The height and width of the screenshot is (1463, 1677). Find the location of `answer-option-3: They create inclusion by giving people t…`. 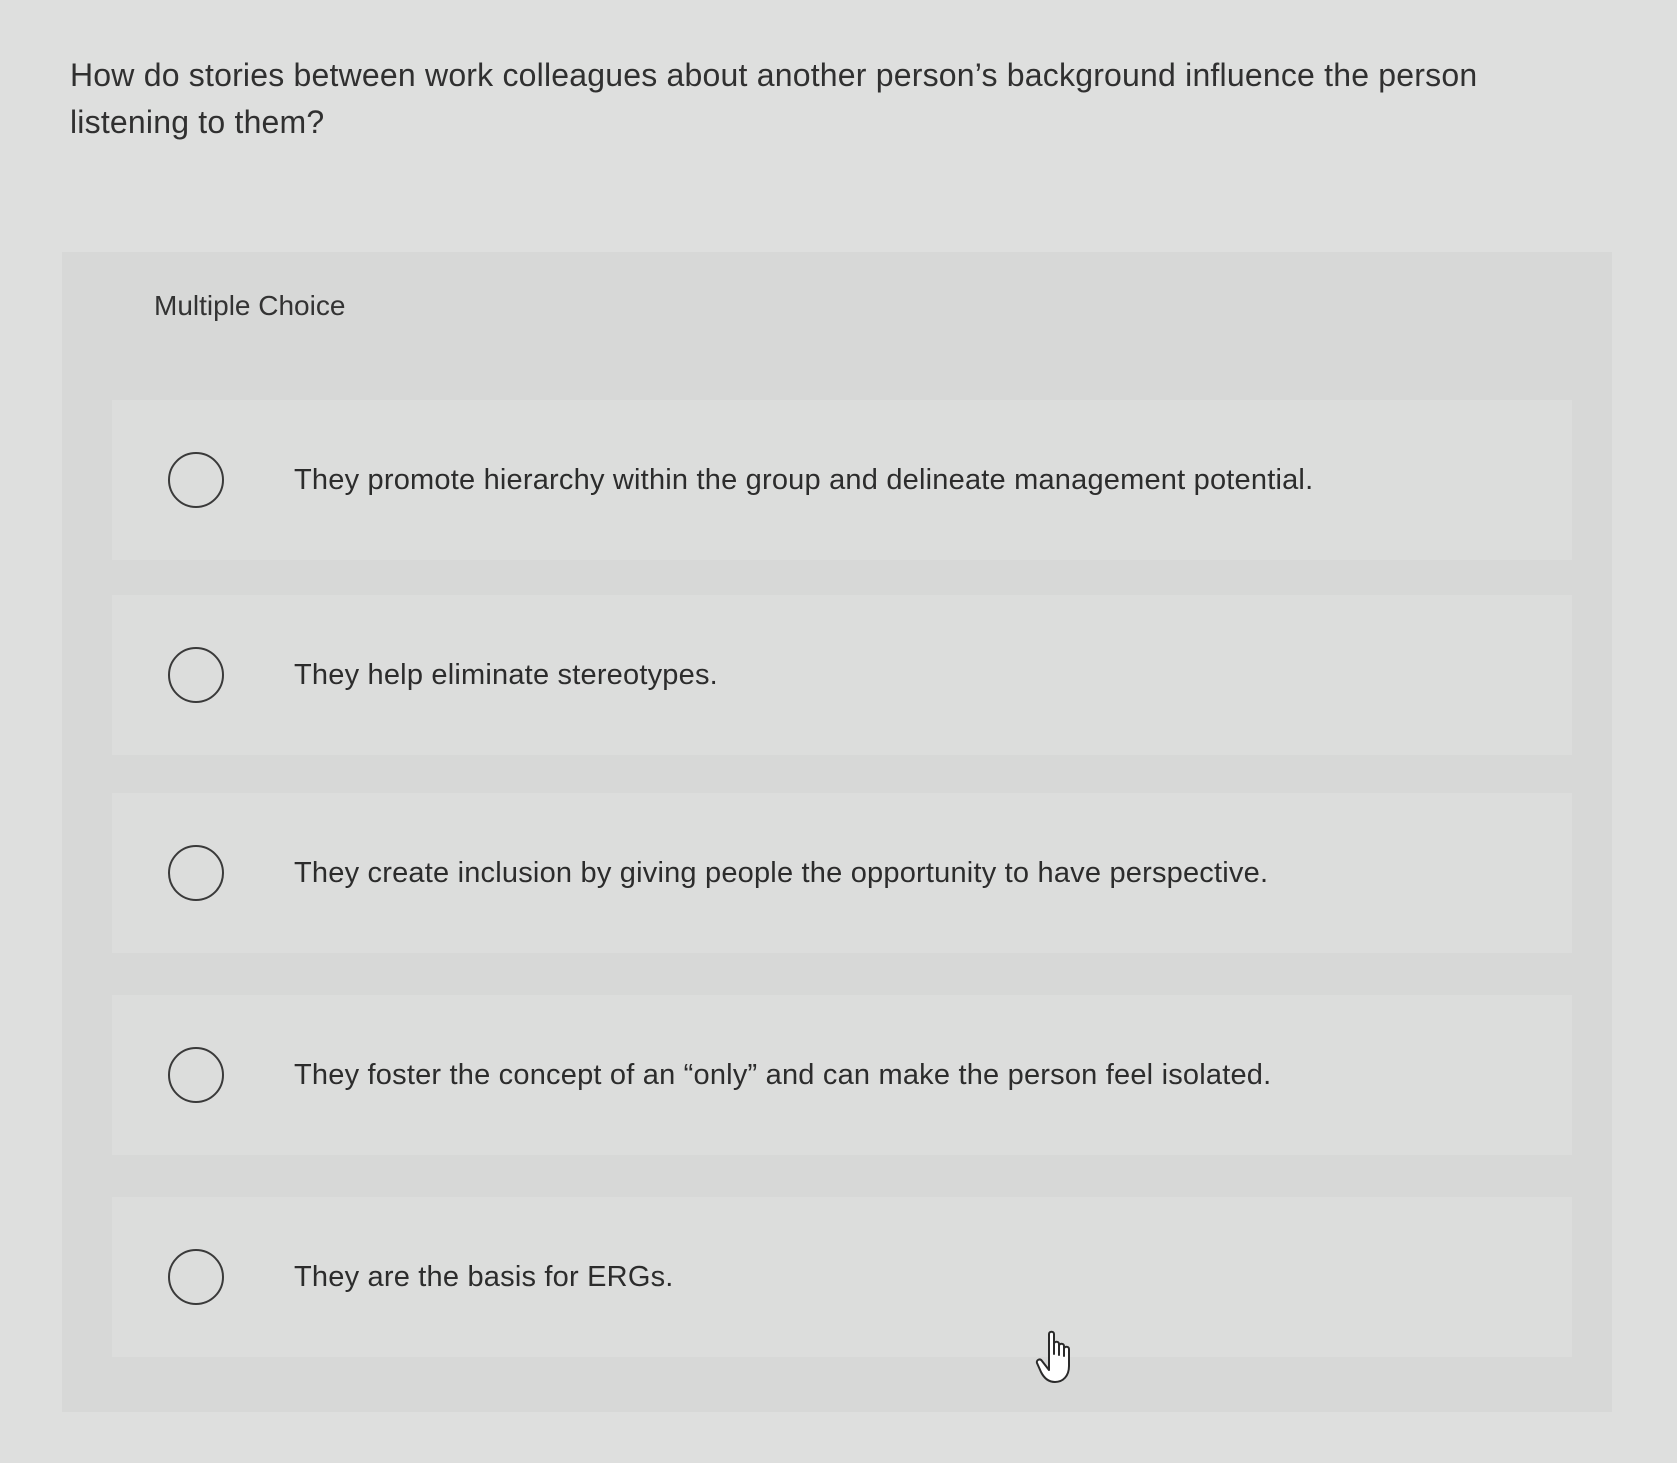

answer-option-3: They create inclusion by giving people t… is located at coordinates (842, 873).